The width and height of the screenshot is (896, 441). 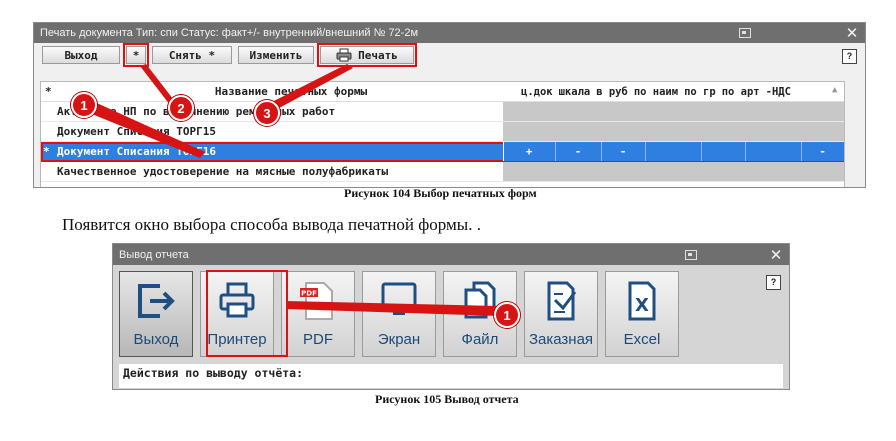 I want to click on callout-2: 2, so click(x=181, y=108).